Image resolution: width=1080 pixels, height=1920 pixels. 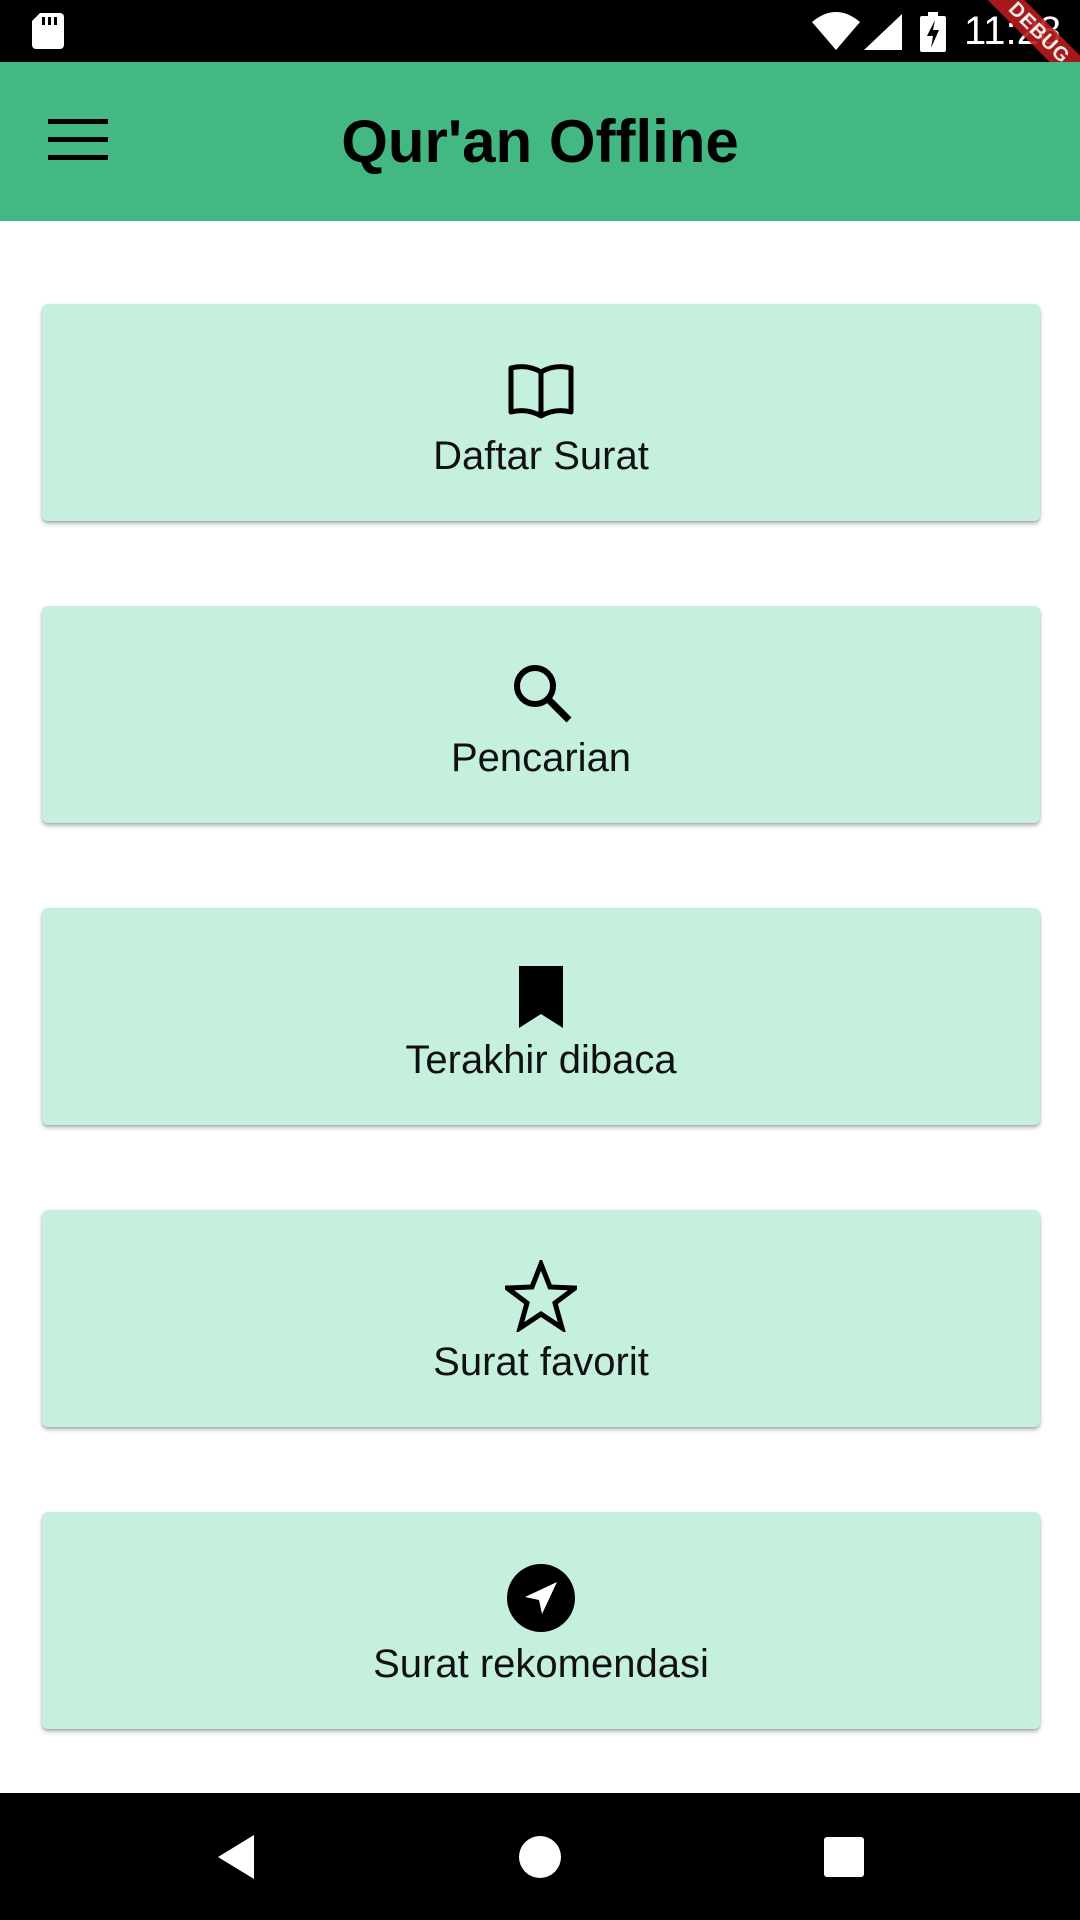 I want to click on bookmark-icon, so click(x=541, y=997).